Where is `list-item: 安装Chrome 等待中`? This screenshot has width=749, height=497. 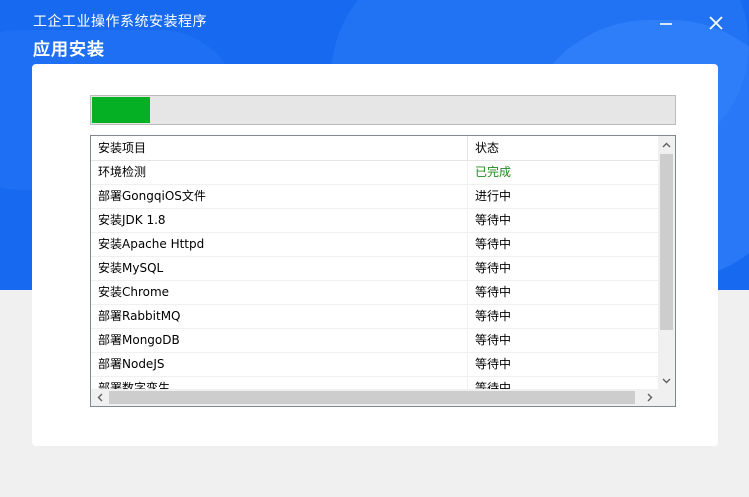 list-item: 安装Chrome 等待中 is located at coordinates (374, 293).